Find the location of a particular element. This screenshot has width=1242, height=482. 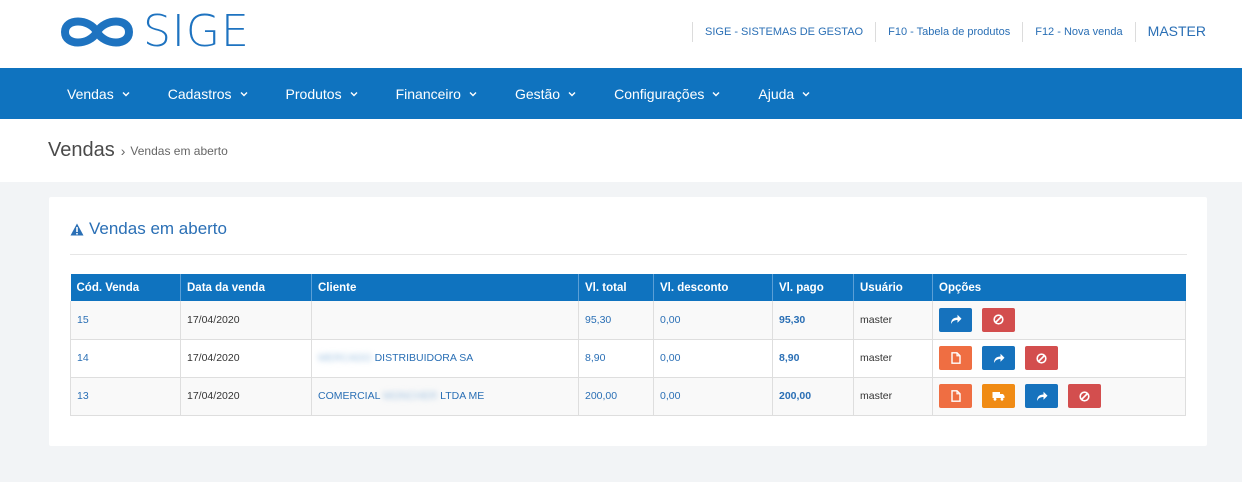

nav-produtos-label: Produtos is located at coordinates (313, 93).